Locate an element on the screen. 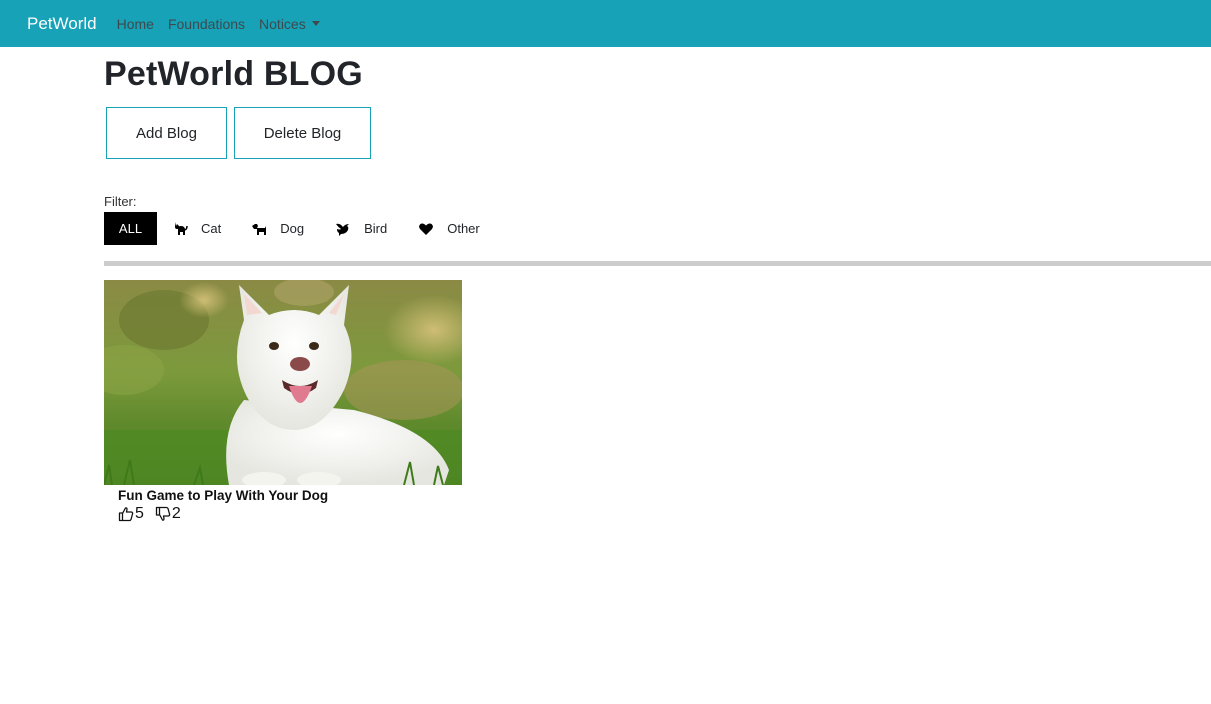  filter-all-label: ALL is located at coordinates (130, 228).